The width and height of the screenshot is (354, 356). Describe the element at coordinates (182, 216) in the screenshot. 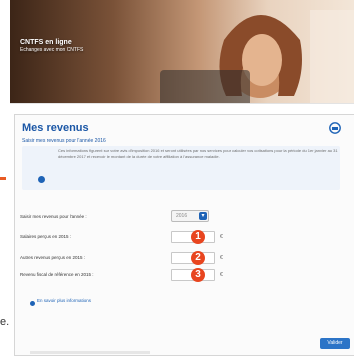

I see `year-select-value: 2016` at that location.